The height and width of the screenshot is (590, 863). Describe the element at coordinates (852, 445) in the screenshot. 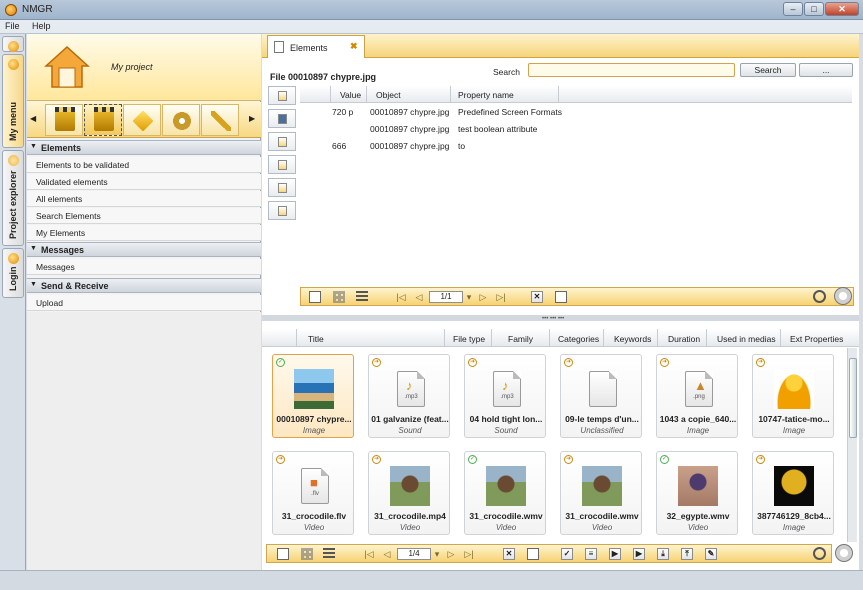

I see `grid-scrollbar` at that location.